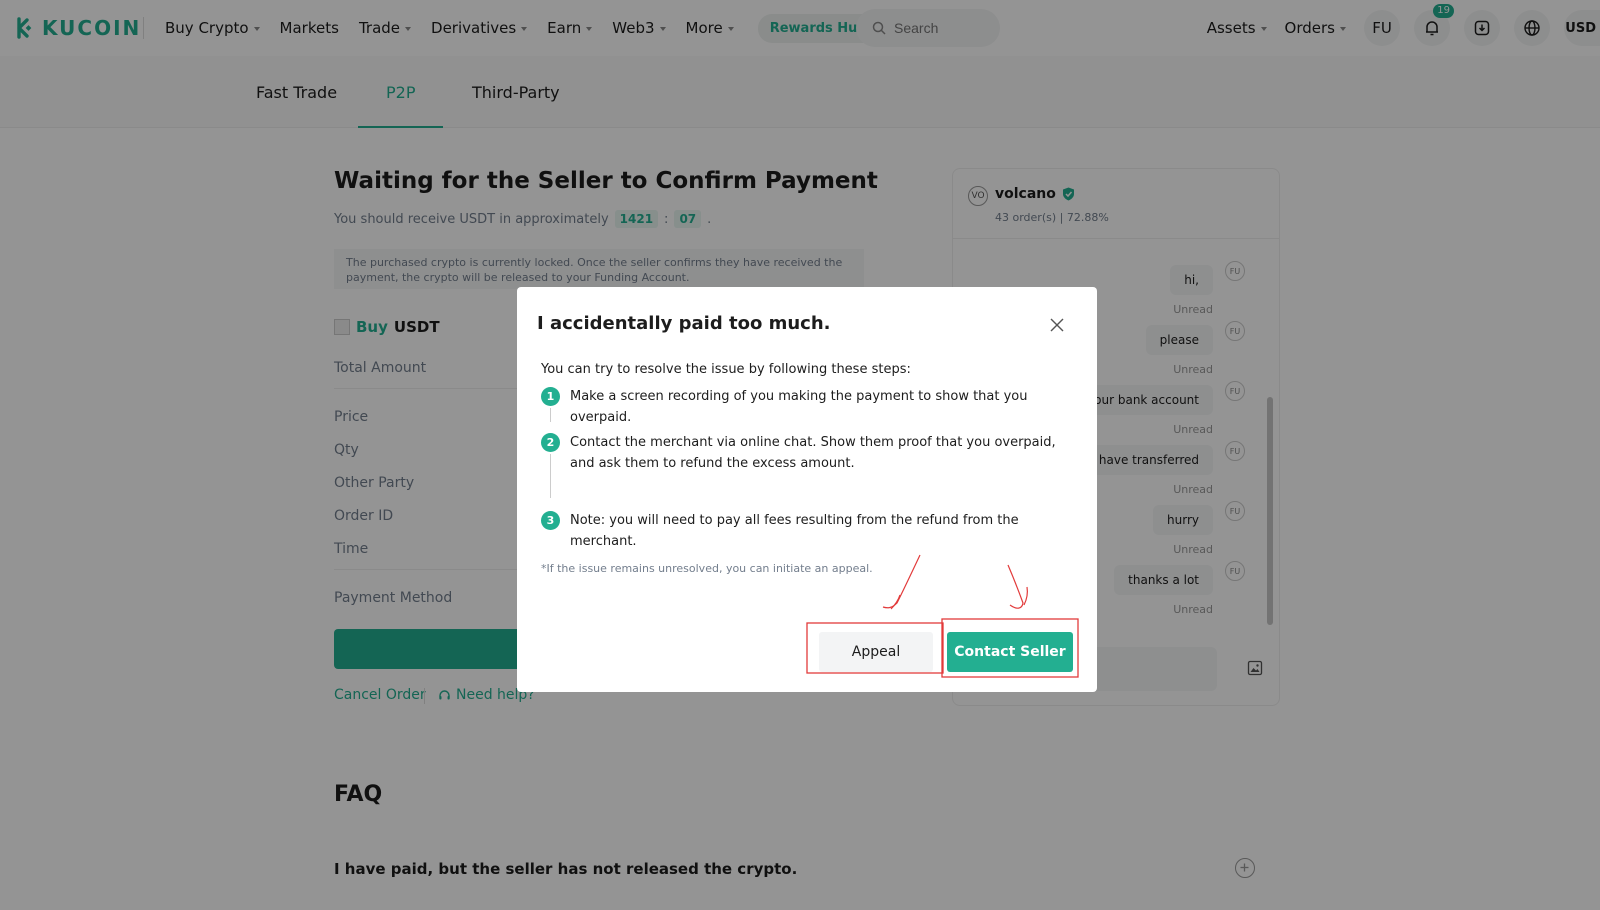 The height and width of the screenshot is (910, 1600). What do you see at coordinates (550, 442) in the screenshot?
I see `step-number: 2` at bounding box center [550, 442].